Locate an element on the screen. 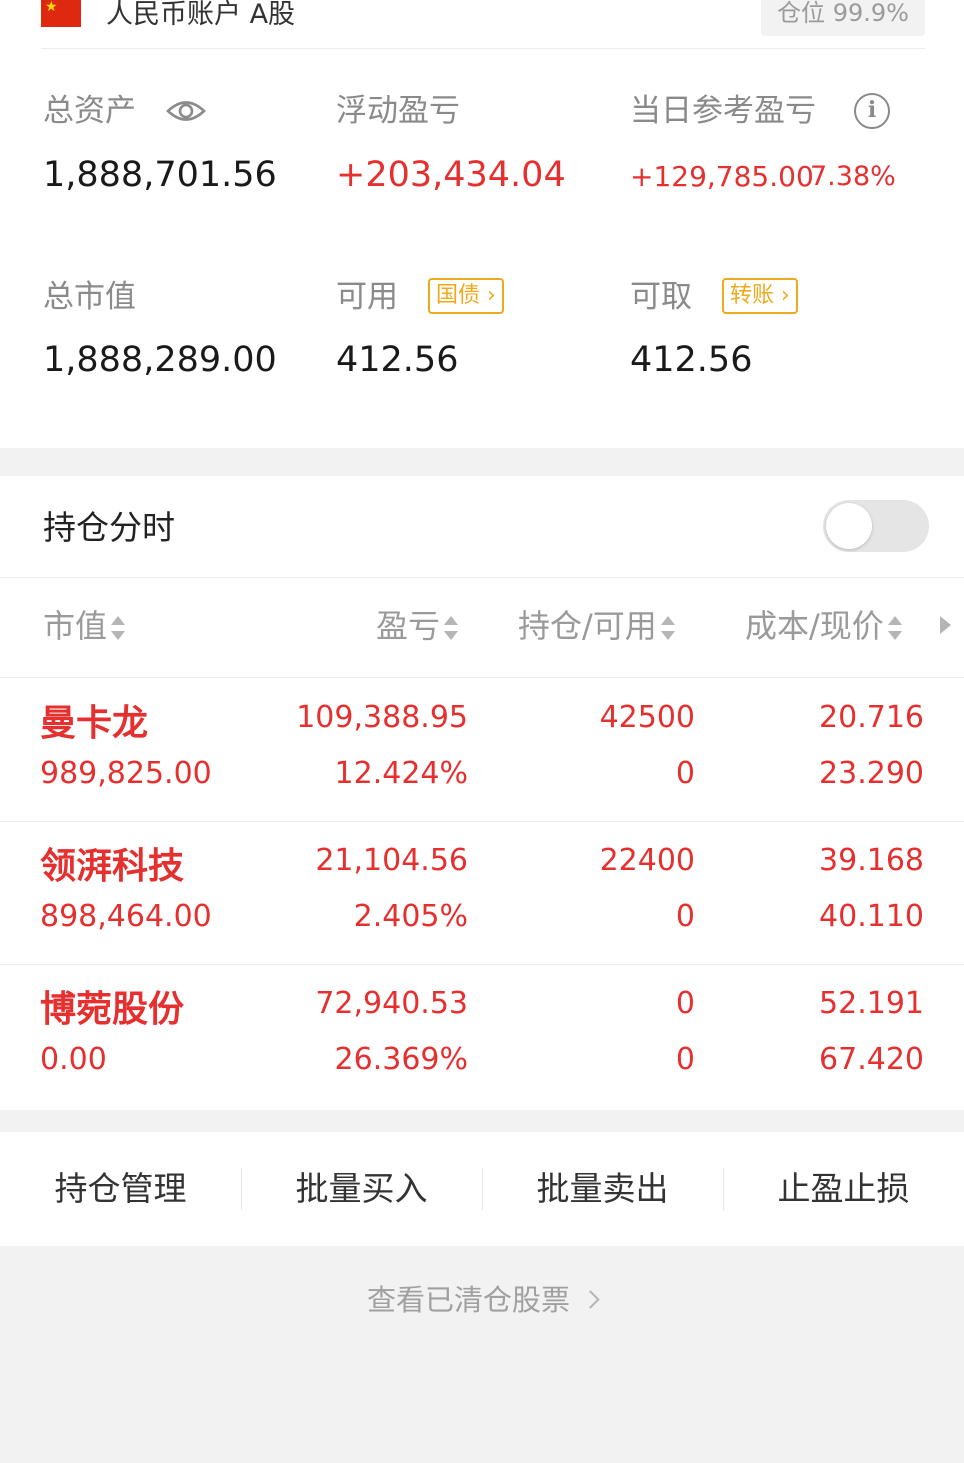  stock-cost: 52.191 is located at coordinates (871, 1003).